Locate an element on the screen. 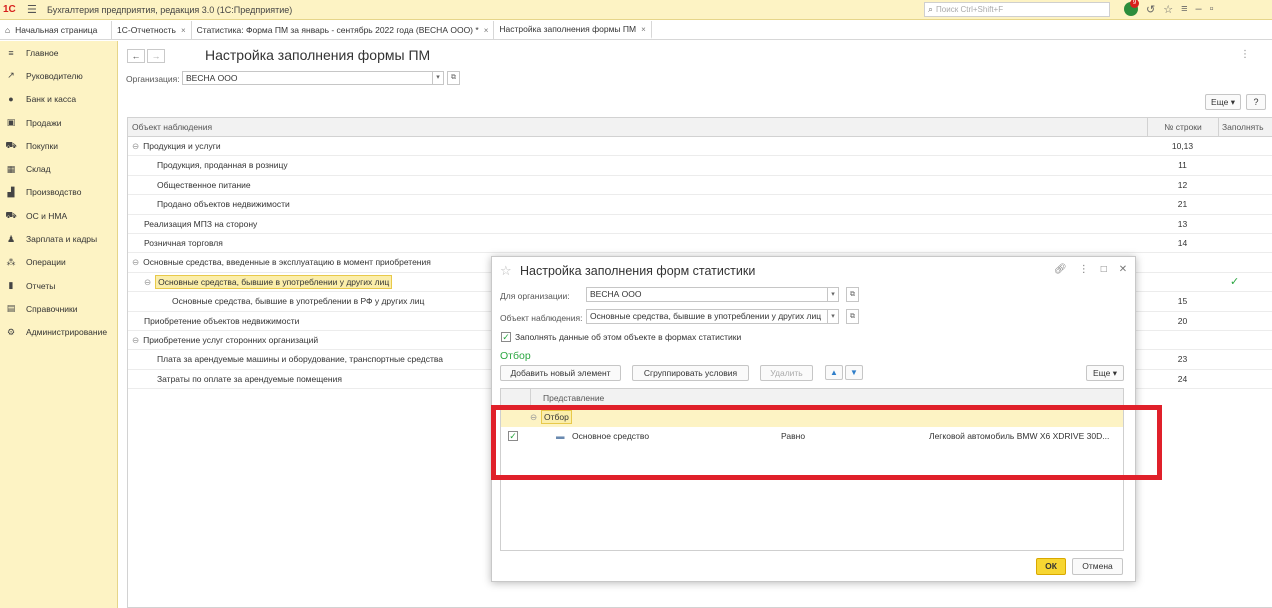 The width and height of the screenshot is (1272, 608). condition-comparison: Равно is located at coordinates (793, 436).